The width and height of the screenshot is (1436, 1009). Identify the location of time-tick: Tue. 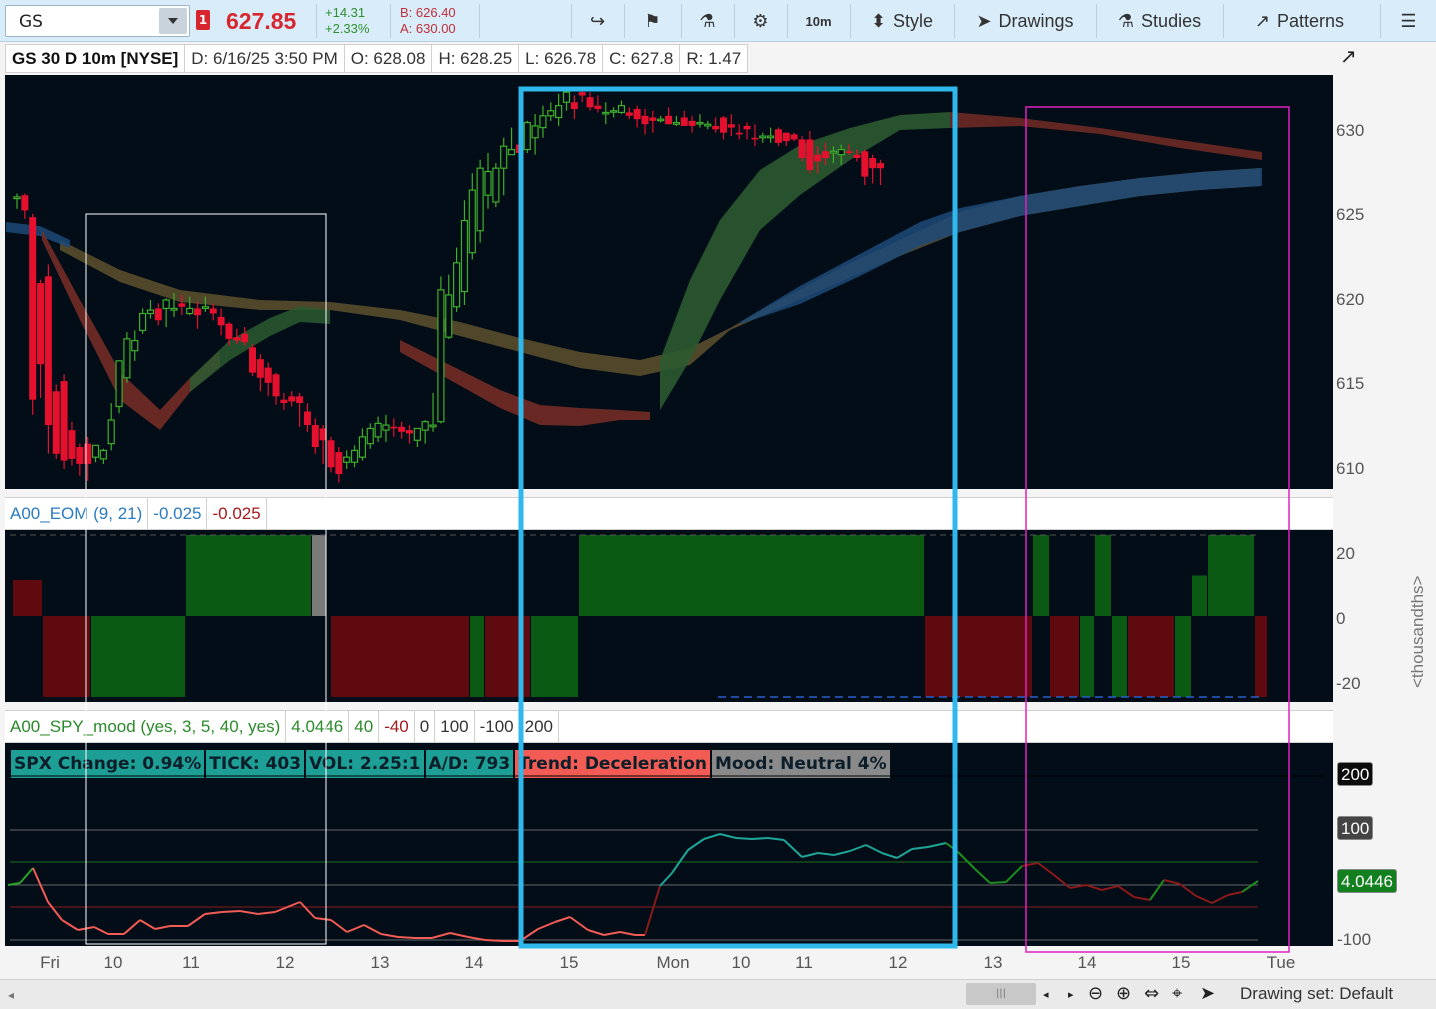
(1281, 962).